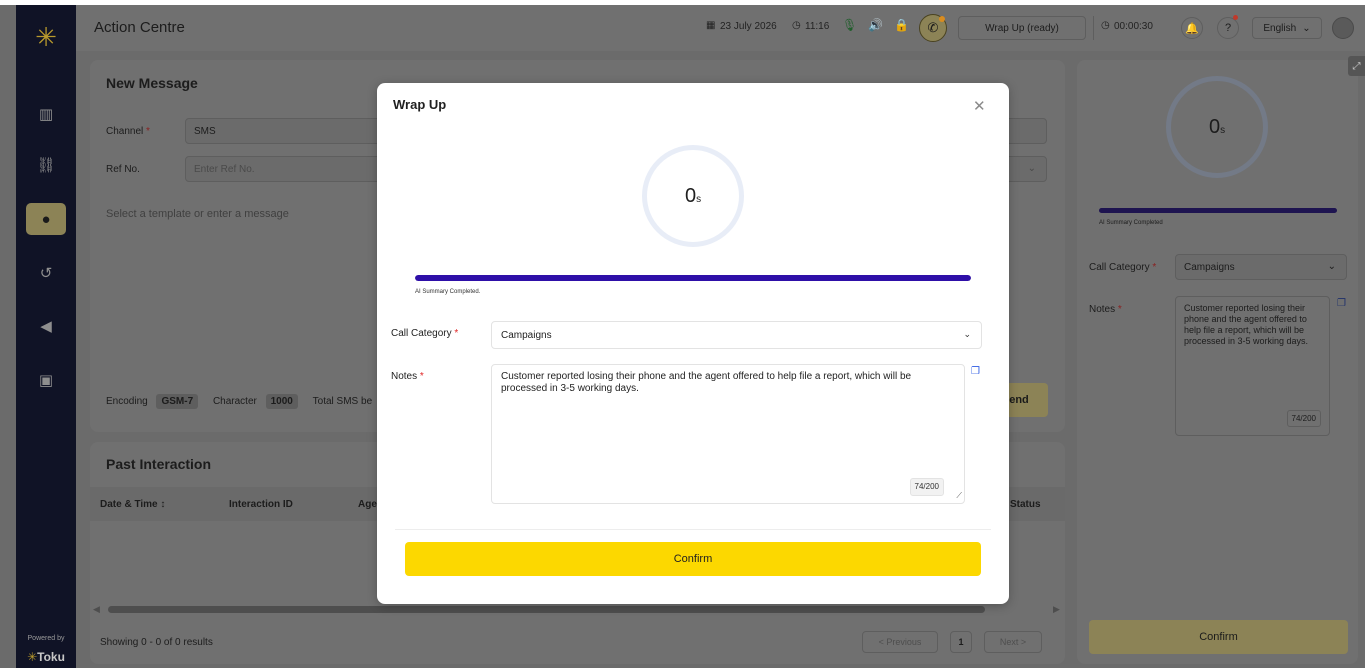 This screenshot has height=668, width=1365. I want to click on notes-label: Notes *, so click(407, 376).